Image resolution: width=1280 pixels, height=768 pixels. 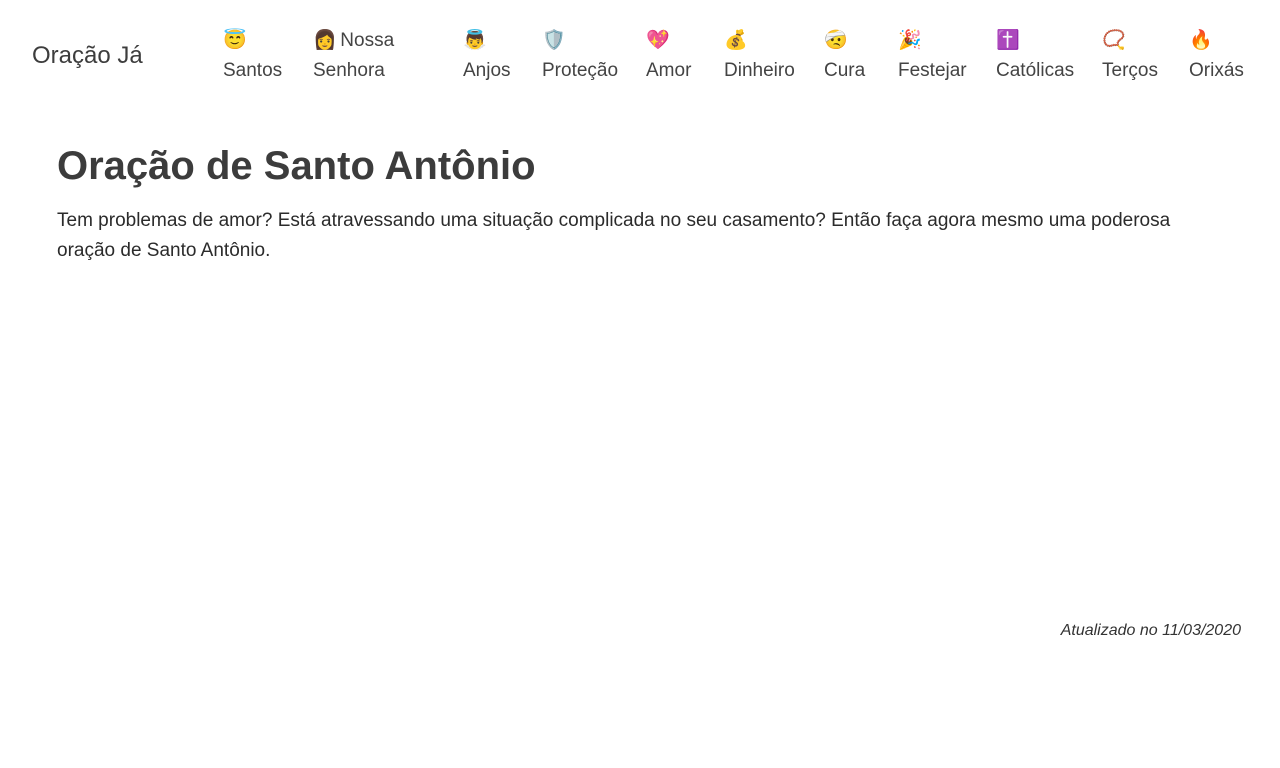 I want to click on baby-angel-icon: 👼, so click(x=475, y=40).